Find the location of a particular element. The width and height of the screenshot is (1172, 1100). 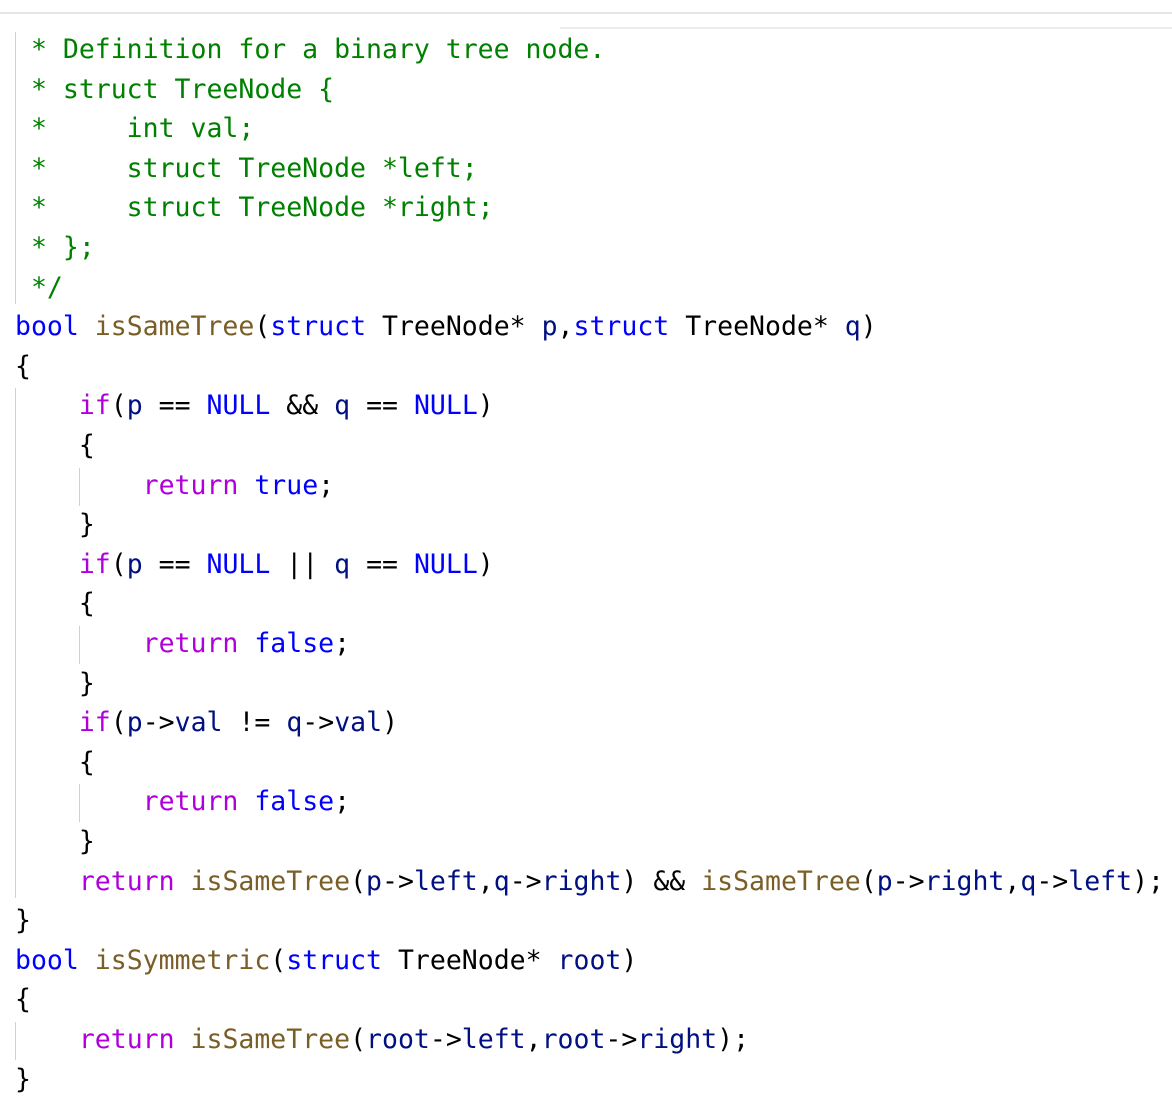

code-line: return true; is located at coordinates (175, 486).